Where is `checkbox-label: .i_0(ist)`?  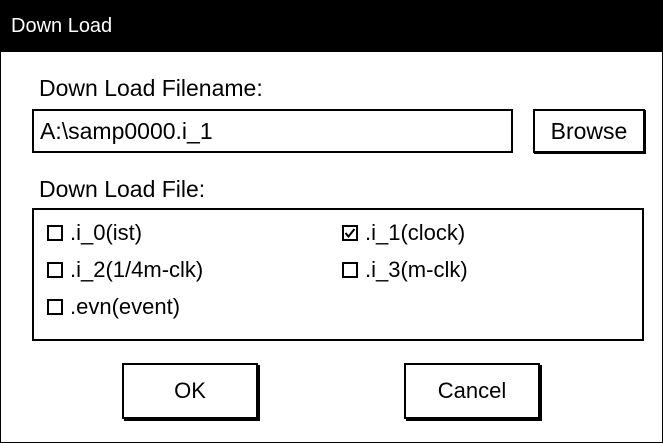
checkbox-label: .i_0(ist) is located at coordinates (106, 232).